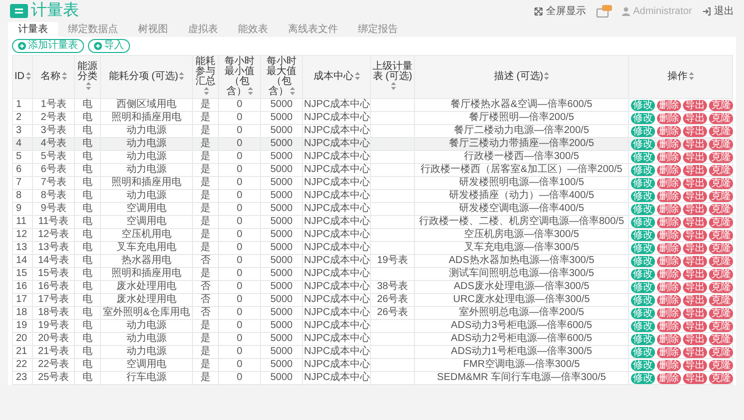 This screenshot has height=420, width=744. What do you see at coordinates (392, 77) in the screenshot?
I see `column-header: 上级计量表 (可选)` at bounding box center [392, 77].